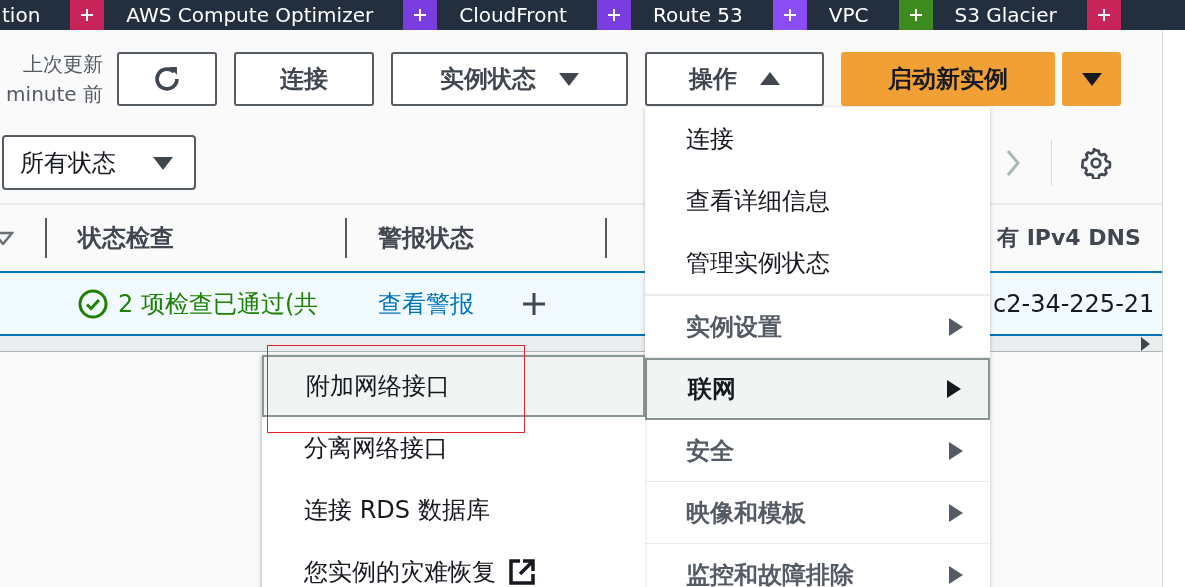 This screenshot has height=587, width=1185. What do you see at coordinates (426, 303) in the screenshot?
I see `view-alarms-link: 查看警报` at bounding box center [426, 303].